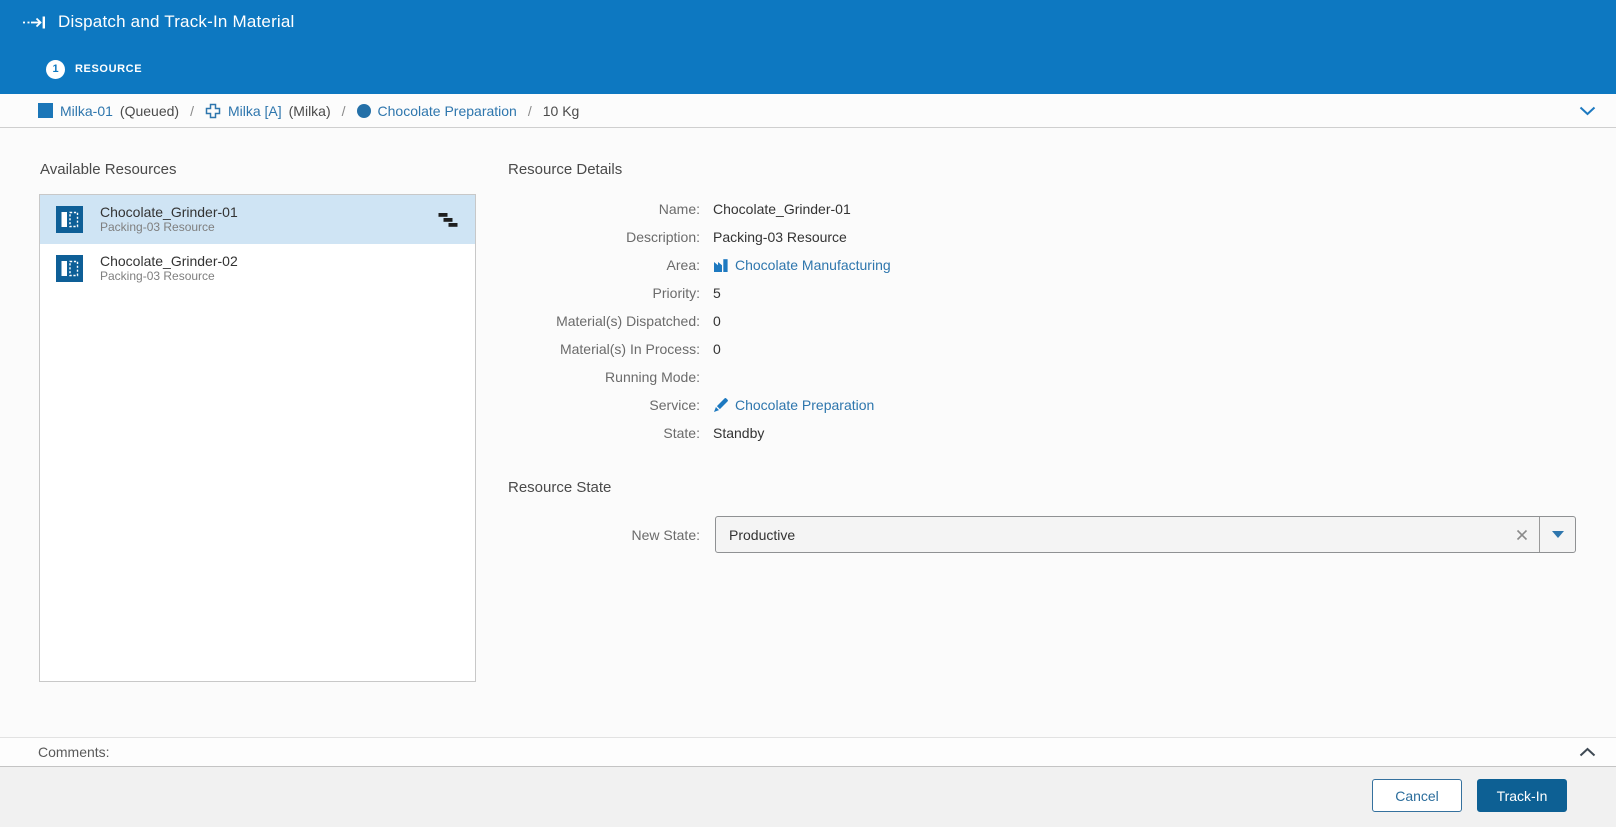 This screenshot has width=1616, height=827. What do you see at coordinates (86, 111) in the screenshot?
I see `material-link: Milka-01` at bounding box center [86, 111].